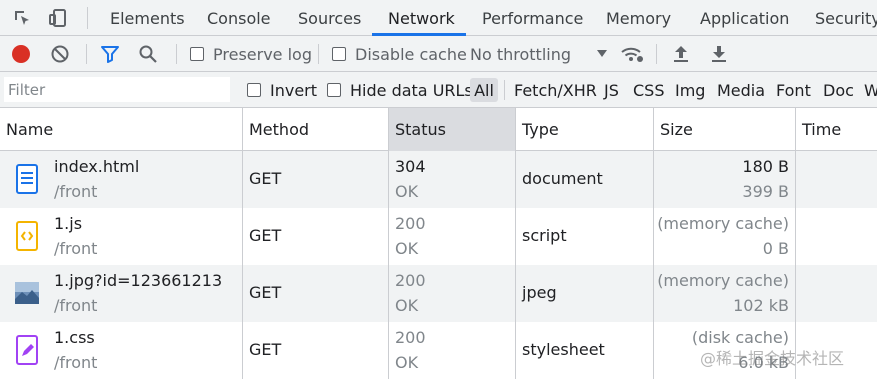 Image resolution: width=877 pixels, height=379 pixels. Describe the element at coordinates (602, 53) in the screenshot. I see `dropdown-arrow-icon` at that location.